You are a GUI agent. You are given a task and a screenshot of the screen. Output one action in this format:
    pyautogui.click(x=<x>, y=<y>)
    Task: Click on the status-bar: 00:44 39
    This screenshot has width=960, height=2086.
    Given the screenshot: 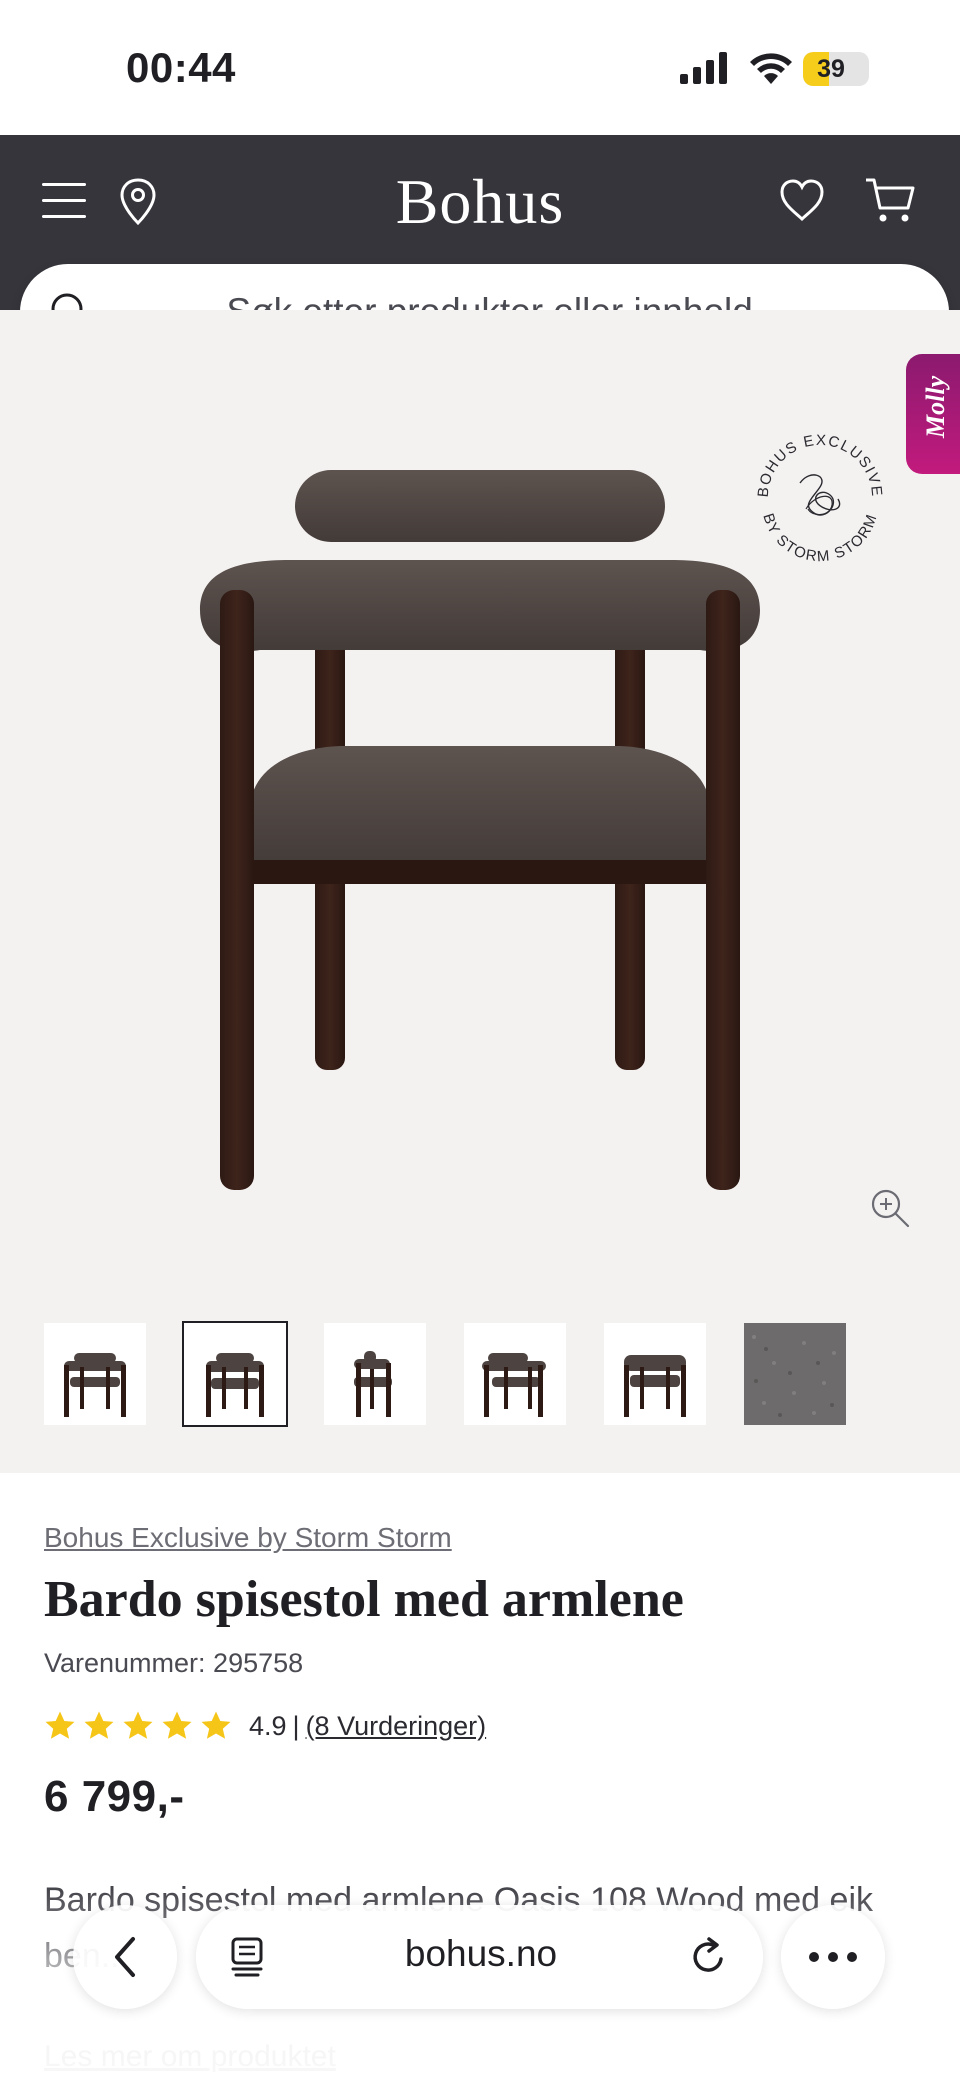 What is the action you would take?
    pyautogui.click(x=480, y=67)
    